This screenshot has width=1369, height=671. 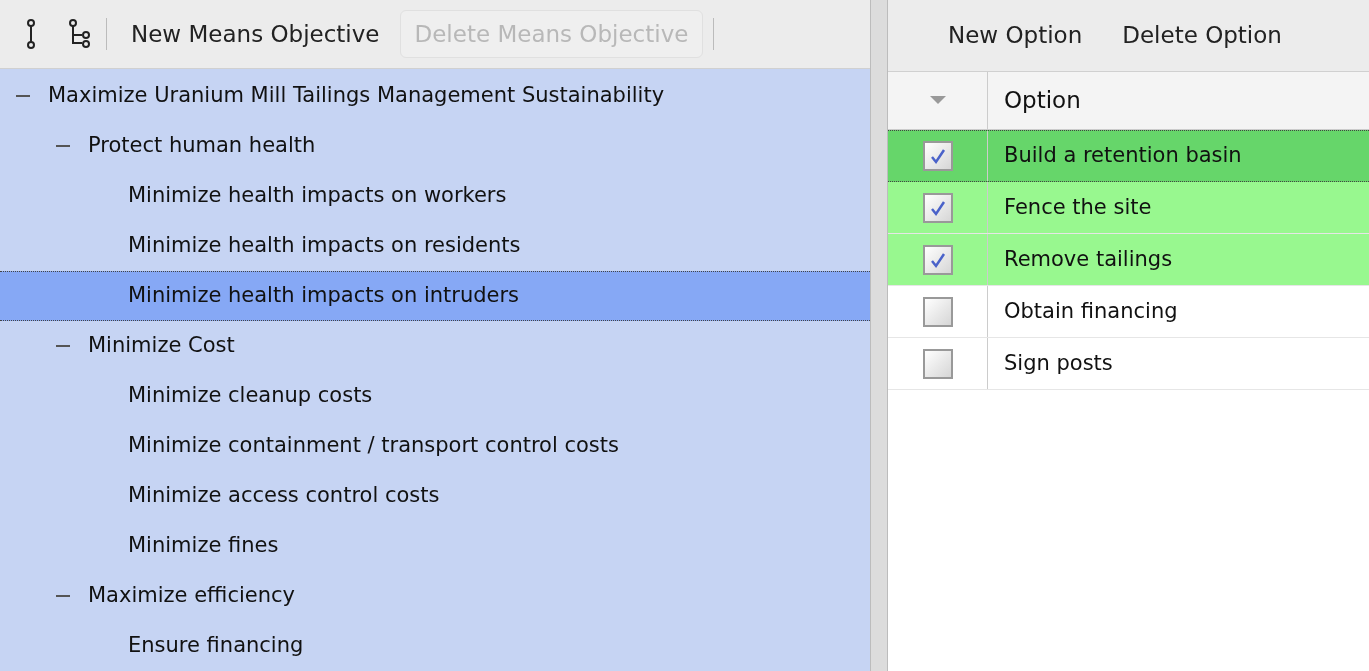 I want to click on option-row: Remove tailings, so click(x=1128, y=260).